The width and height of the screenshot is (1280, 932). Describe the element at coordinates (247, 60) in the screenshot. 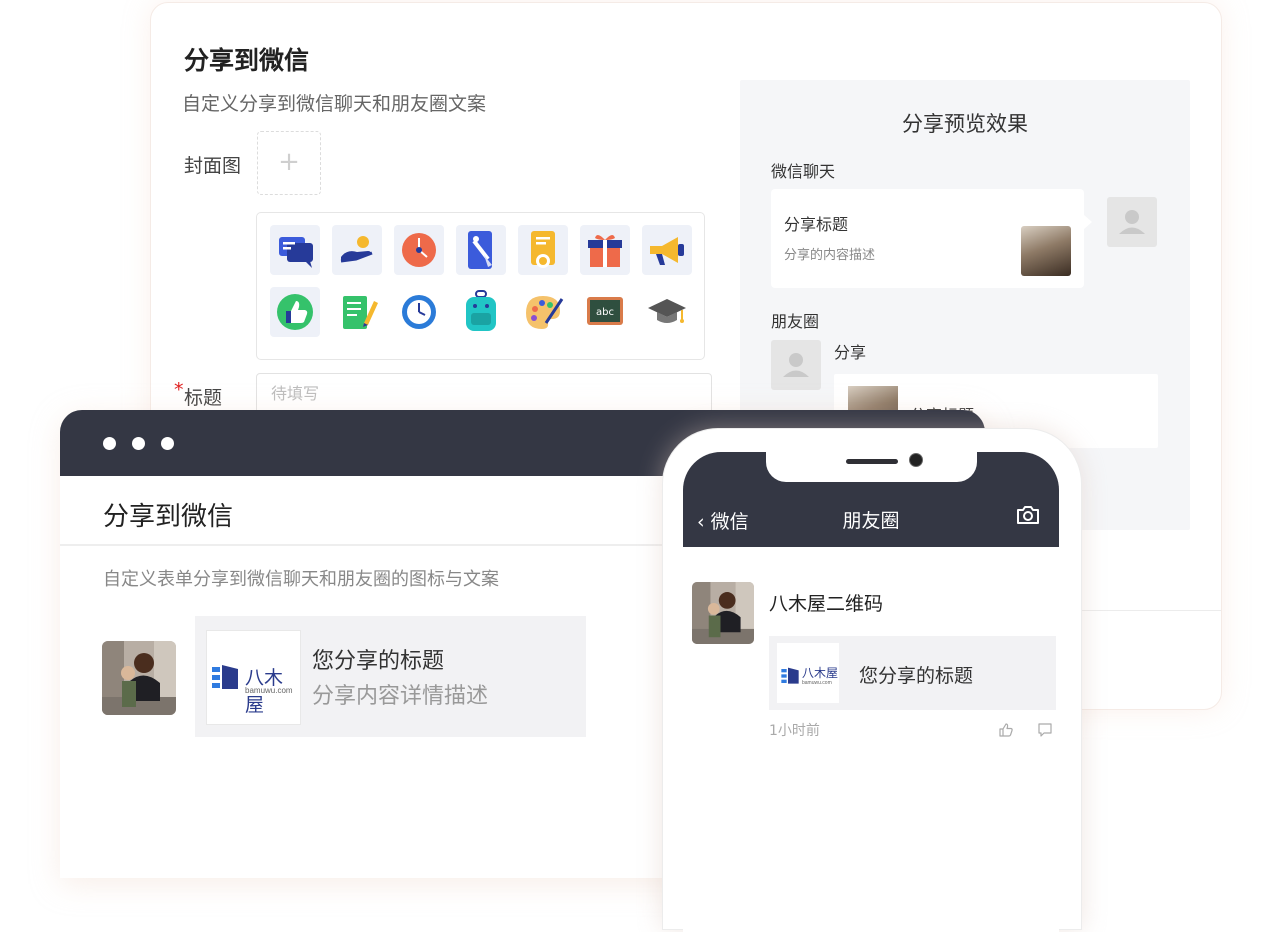

I see `settings-title: 分享到微信` at that location.